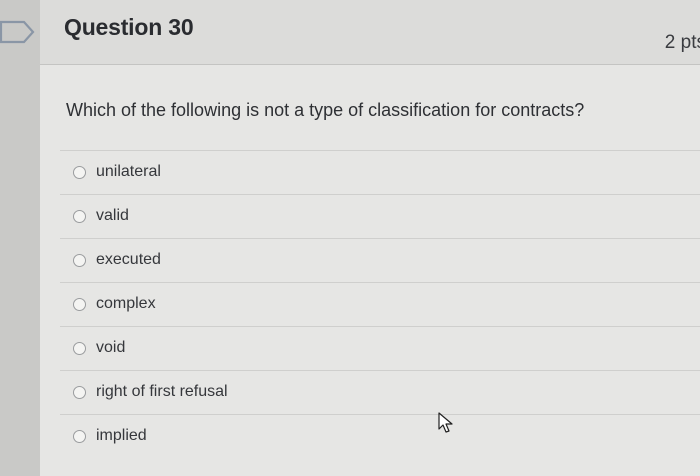 This screenshot has width=700, height=476. Describe the element at coordinates (380, 260) in the screenshot. I see `answer-option-executed: executed` at that location.